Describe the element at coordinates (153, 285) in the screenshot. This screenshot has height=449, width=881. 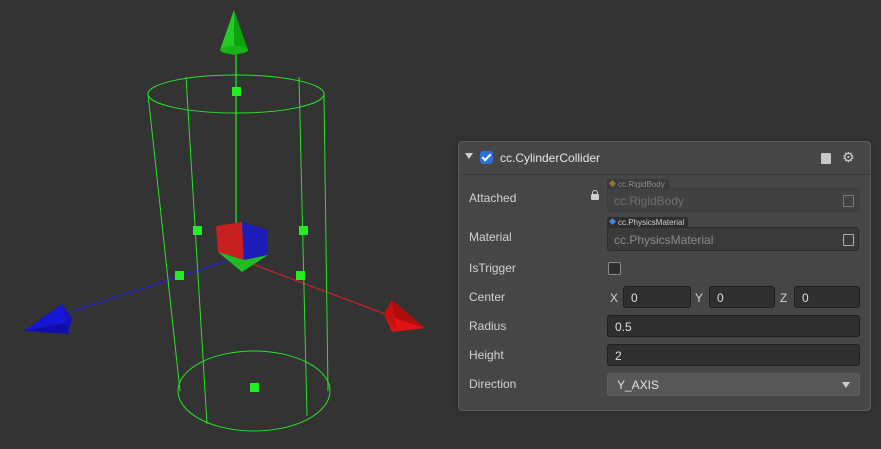
I see `z-axis-line` at that location.